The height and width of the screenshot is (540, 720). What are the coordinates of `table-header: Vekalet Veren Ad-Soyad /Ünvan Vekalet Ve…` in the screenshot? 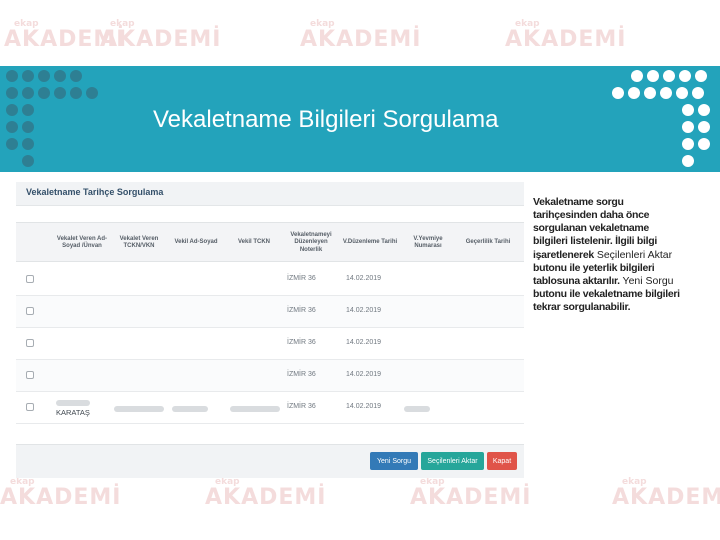 It's located at (270, 242).